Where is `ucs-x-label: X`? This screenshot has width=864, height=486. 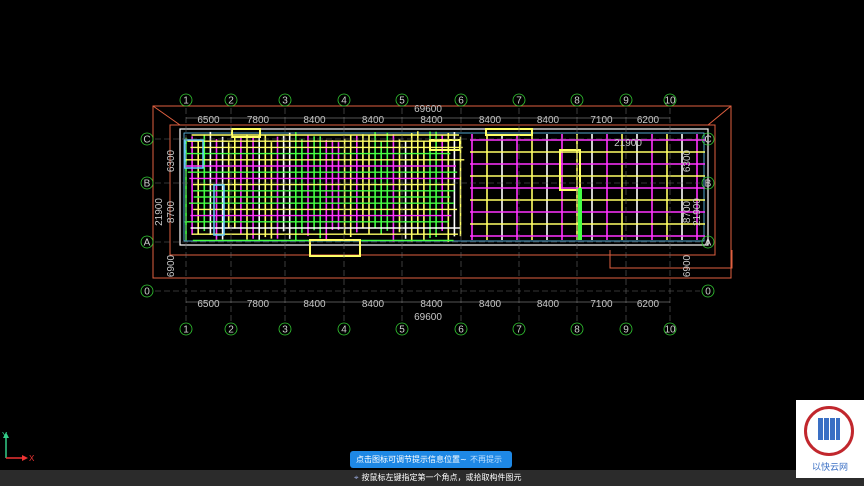
ucs-x-label: X is located at coordinates (32, 458).